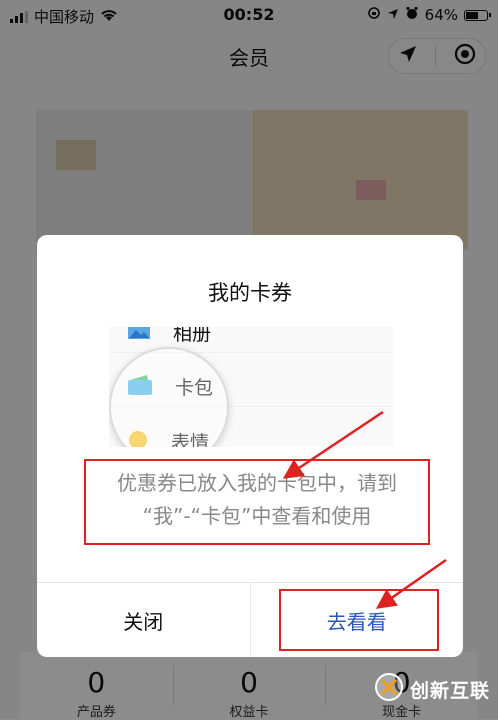  What do you see at coordinates (411, 583) in the screenshot?
I see `annotation-arrow-button` at bounding box center [411, 583].